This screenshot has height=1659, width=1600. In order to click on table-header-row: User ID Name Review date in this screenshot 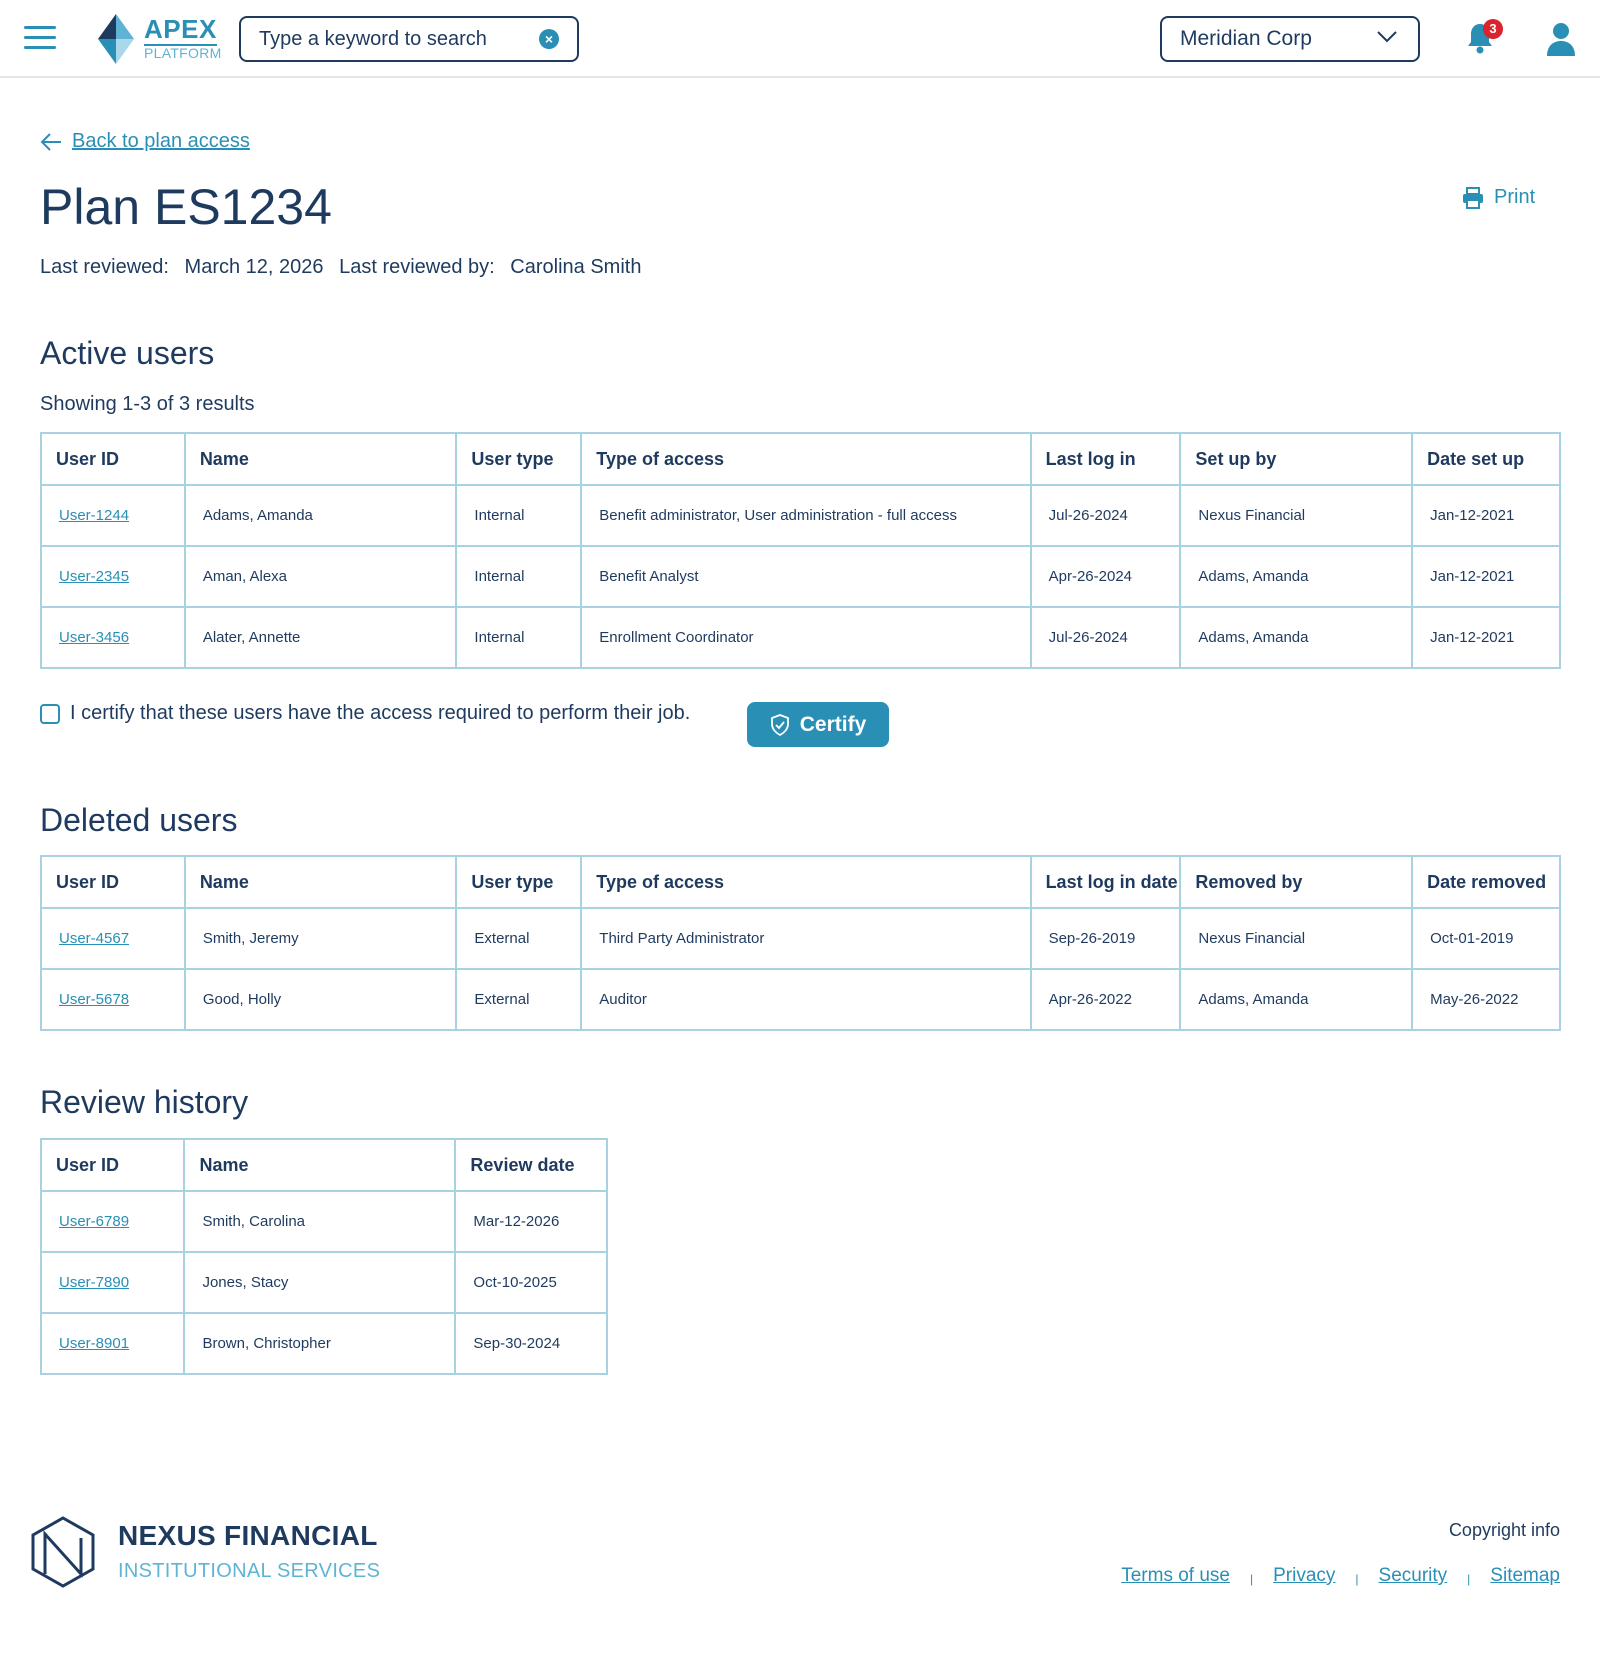, I will do `click(323, 1165)`.